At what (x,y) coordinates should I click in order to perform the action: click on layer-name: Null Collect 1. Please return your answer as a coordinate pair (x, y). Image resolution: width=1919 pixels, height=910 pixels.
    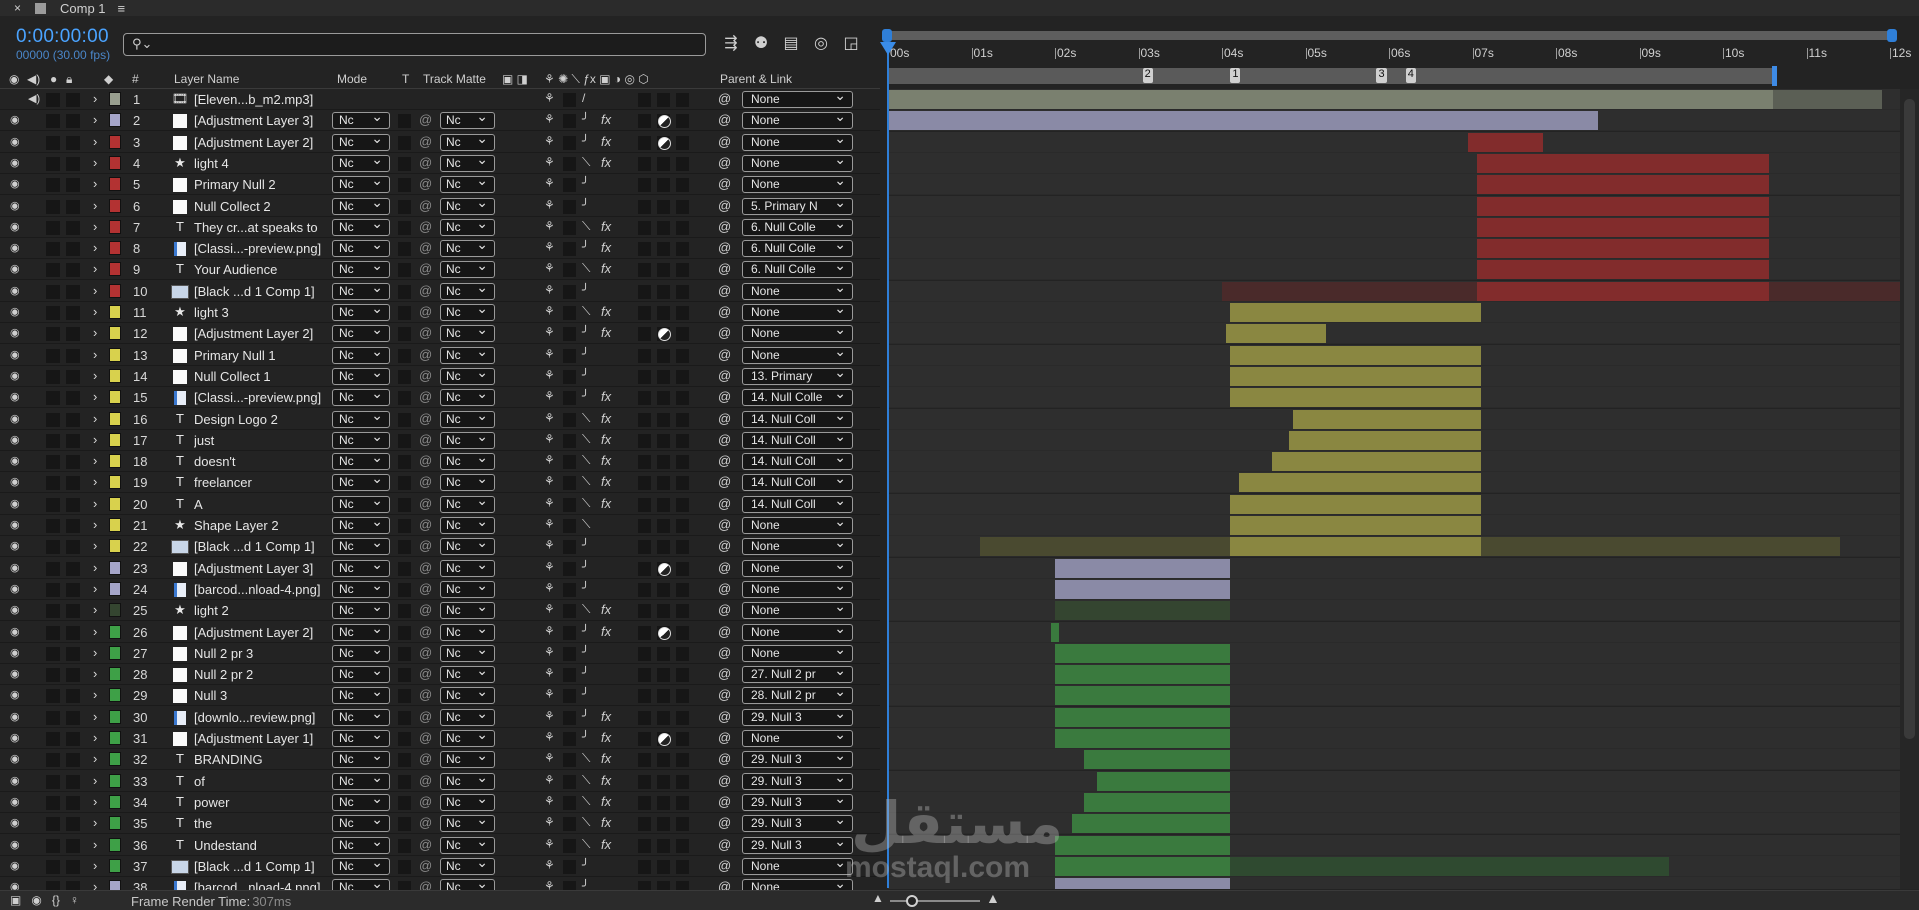
    Looking at the image, I should click on (259, 376).